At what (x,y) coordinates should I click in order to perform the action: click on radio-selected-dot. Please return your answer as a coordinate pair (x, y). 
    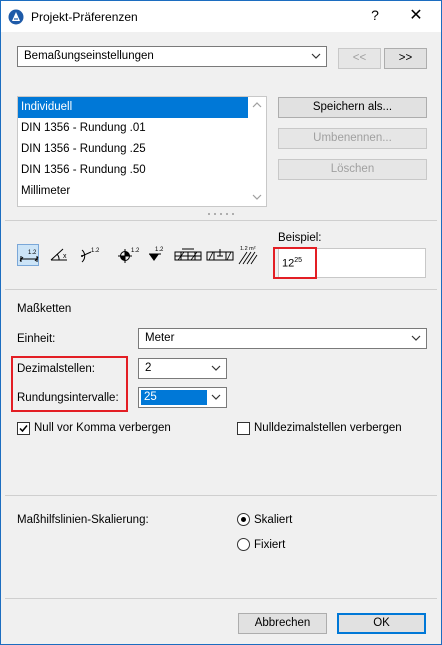
    Looking at the image, I should click on (243, 519).